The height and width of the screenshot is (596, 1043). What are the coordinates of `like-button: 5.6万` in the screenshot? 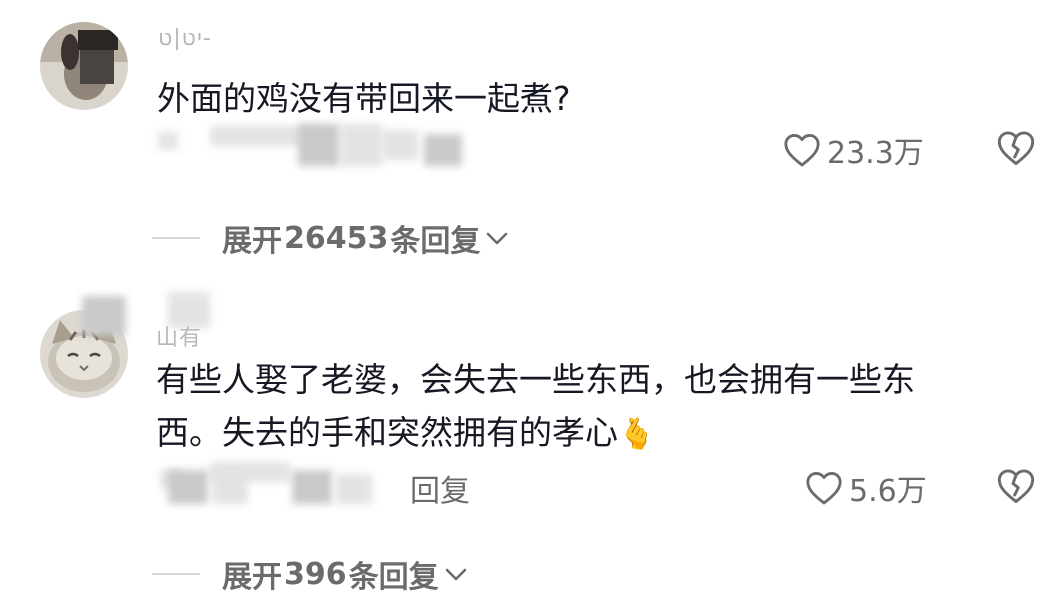 It's located at (866, 488).